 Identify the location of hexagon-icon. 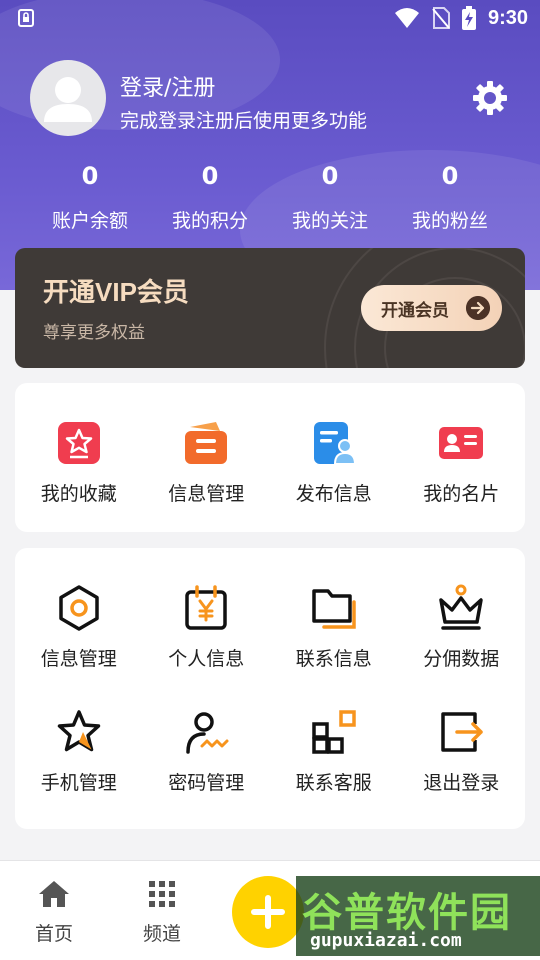
(79, 608).